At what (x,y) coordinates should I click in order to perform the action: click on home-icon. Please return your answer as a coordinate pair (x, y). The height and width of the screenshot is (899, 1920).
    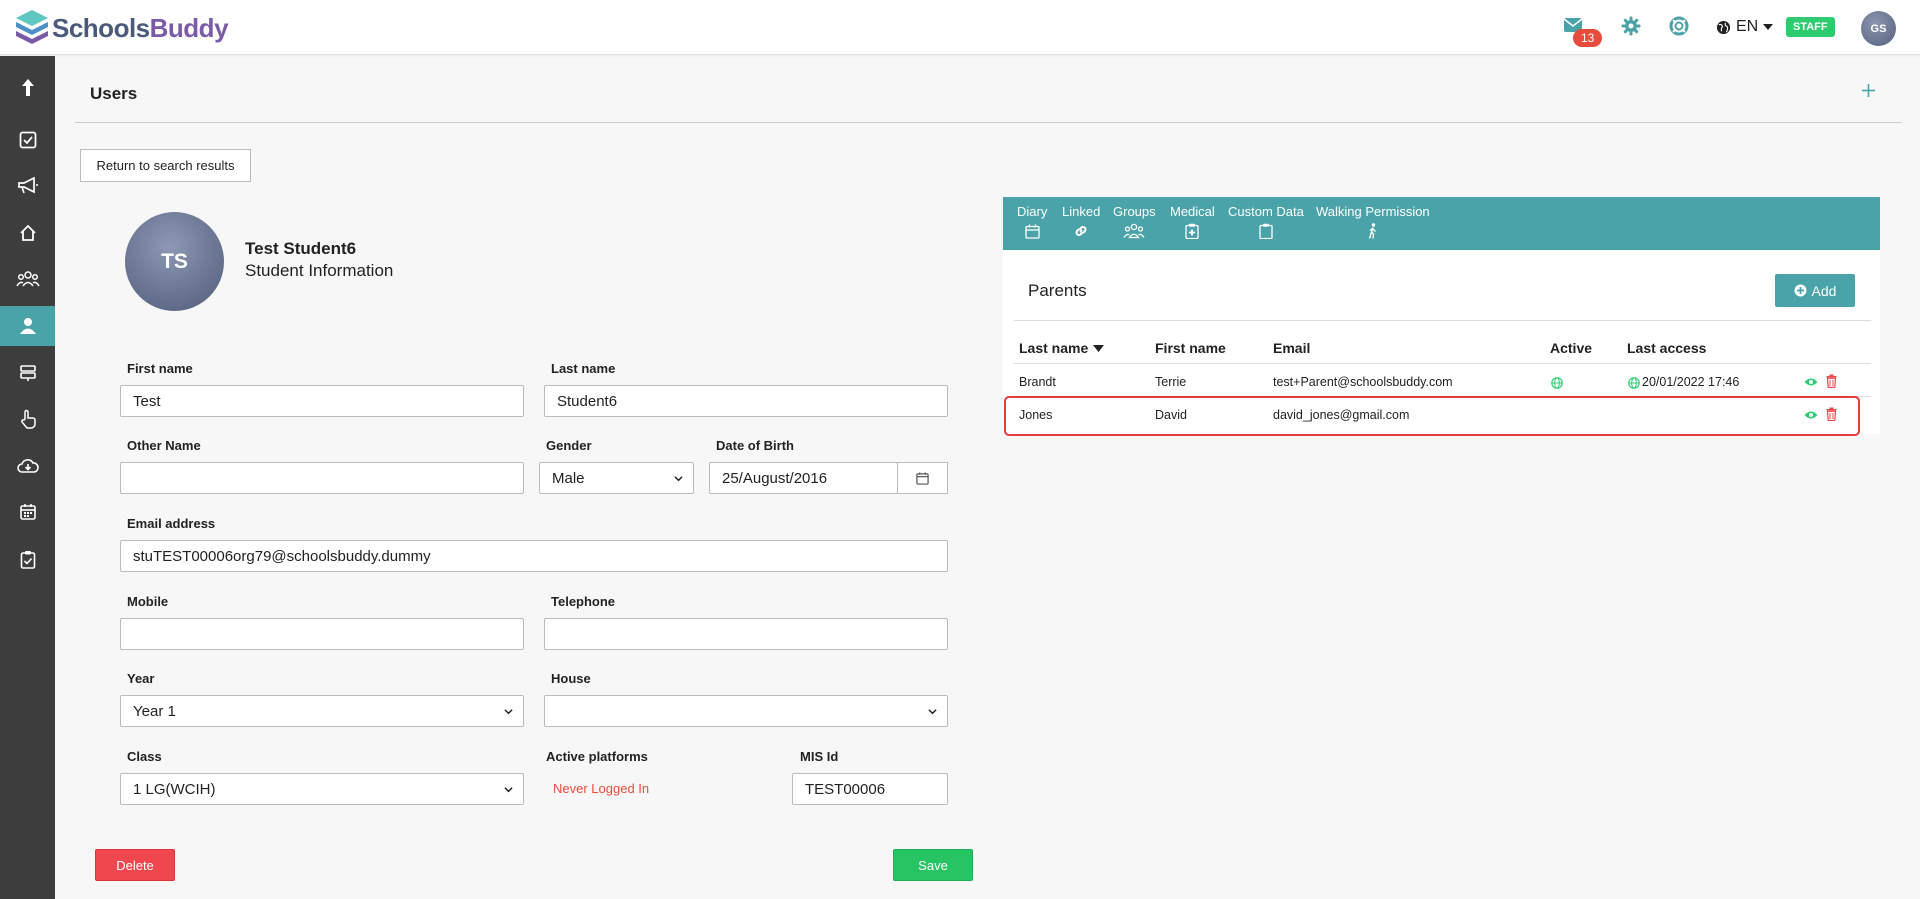
    Looking at the image, I should click on (27, 232).